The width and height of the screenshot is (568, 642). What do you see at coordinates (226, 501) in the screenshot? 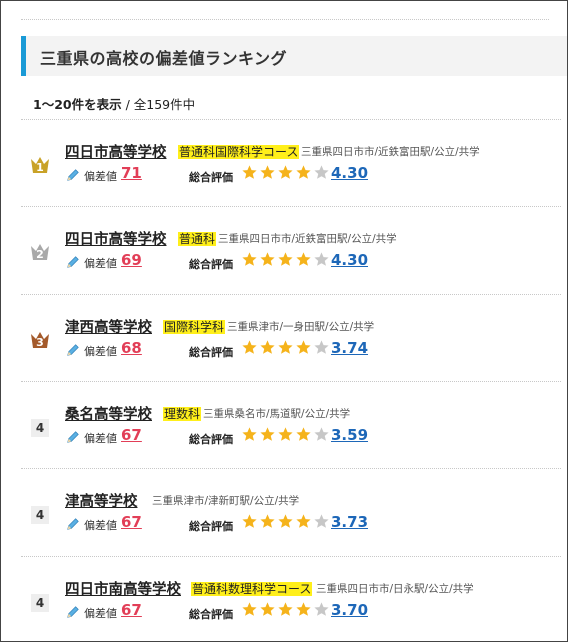
I see `school-location: 三重県津市/津新町駅/公立/共学` at bounding box center [226, 501].